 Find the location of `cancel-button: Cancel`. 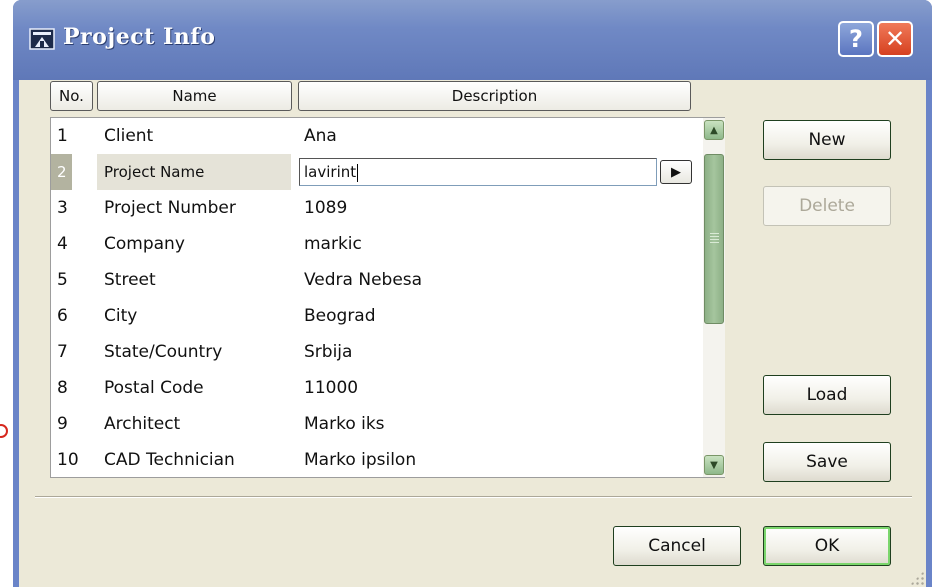

cancel-button: Cancel is located at coordinates (677, 546).